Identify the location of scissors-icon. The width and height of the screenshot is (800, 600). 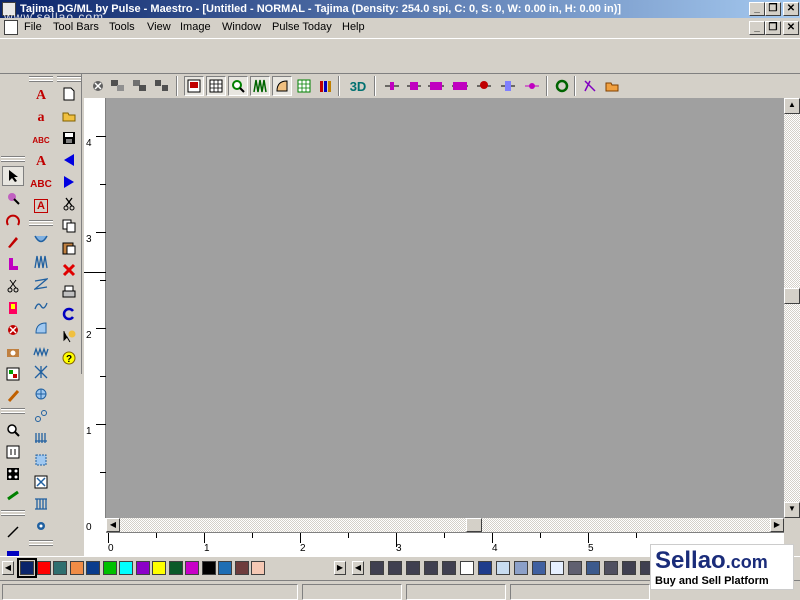
(69, 204).